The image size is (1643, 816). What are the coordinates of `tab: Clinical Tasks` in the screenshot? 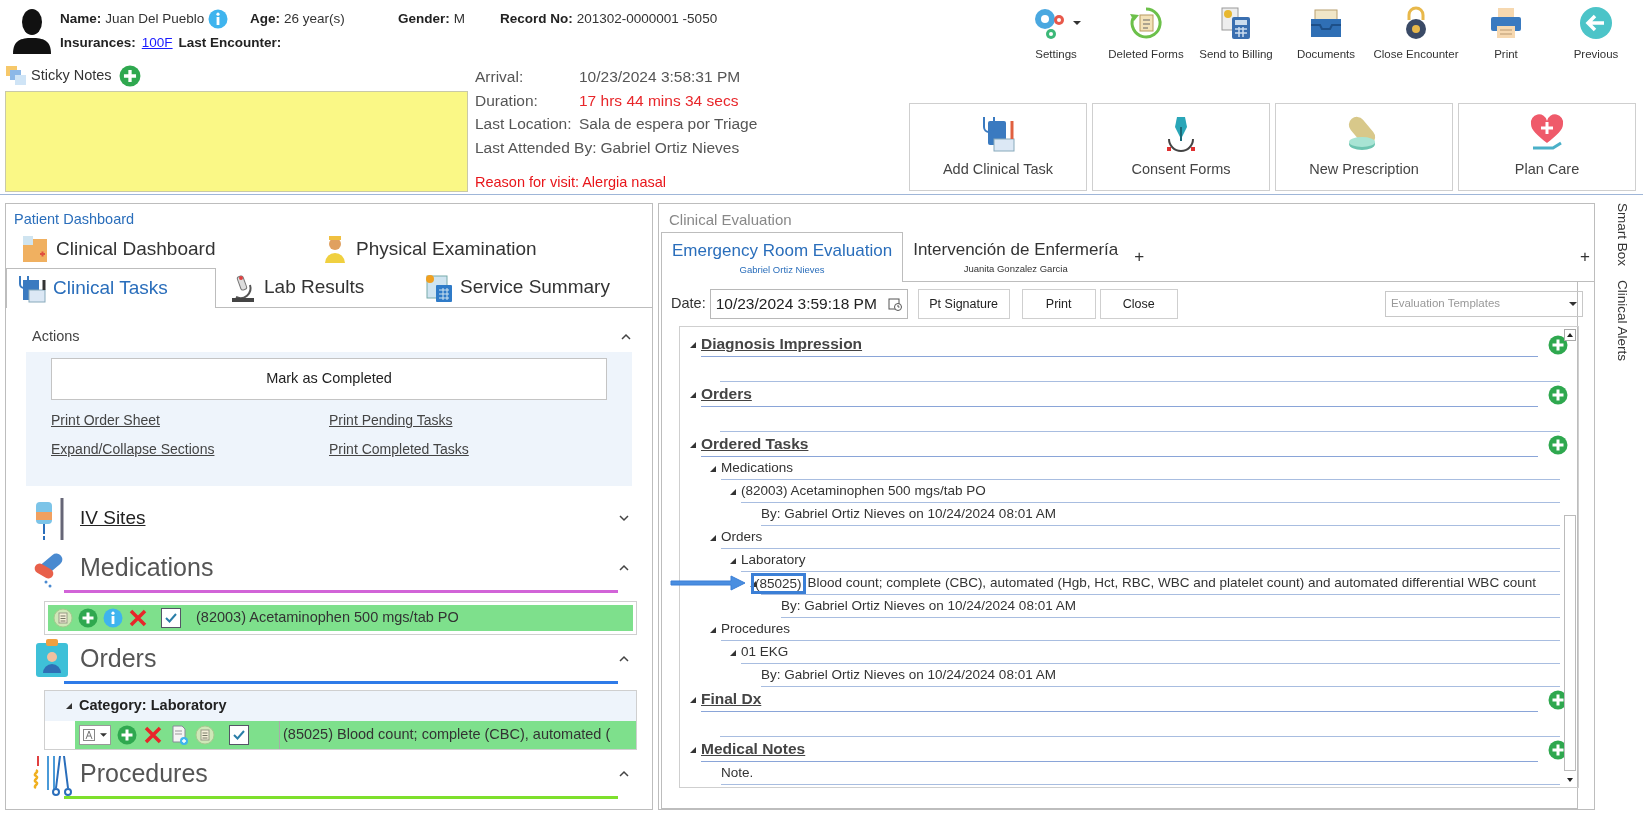 It's located at (111, 288).